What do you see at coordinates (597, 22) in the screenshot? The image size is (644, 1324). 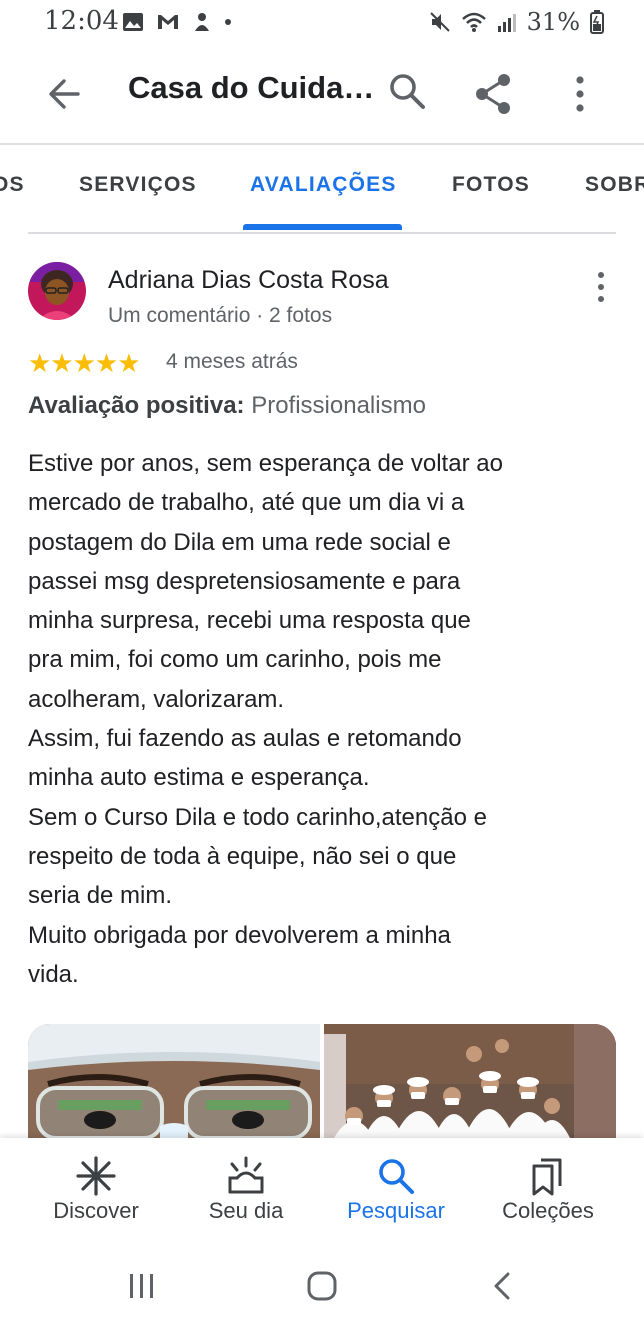 I see `battery-icon` at bounding box center [597, 22].